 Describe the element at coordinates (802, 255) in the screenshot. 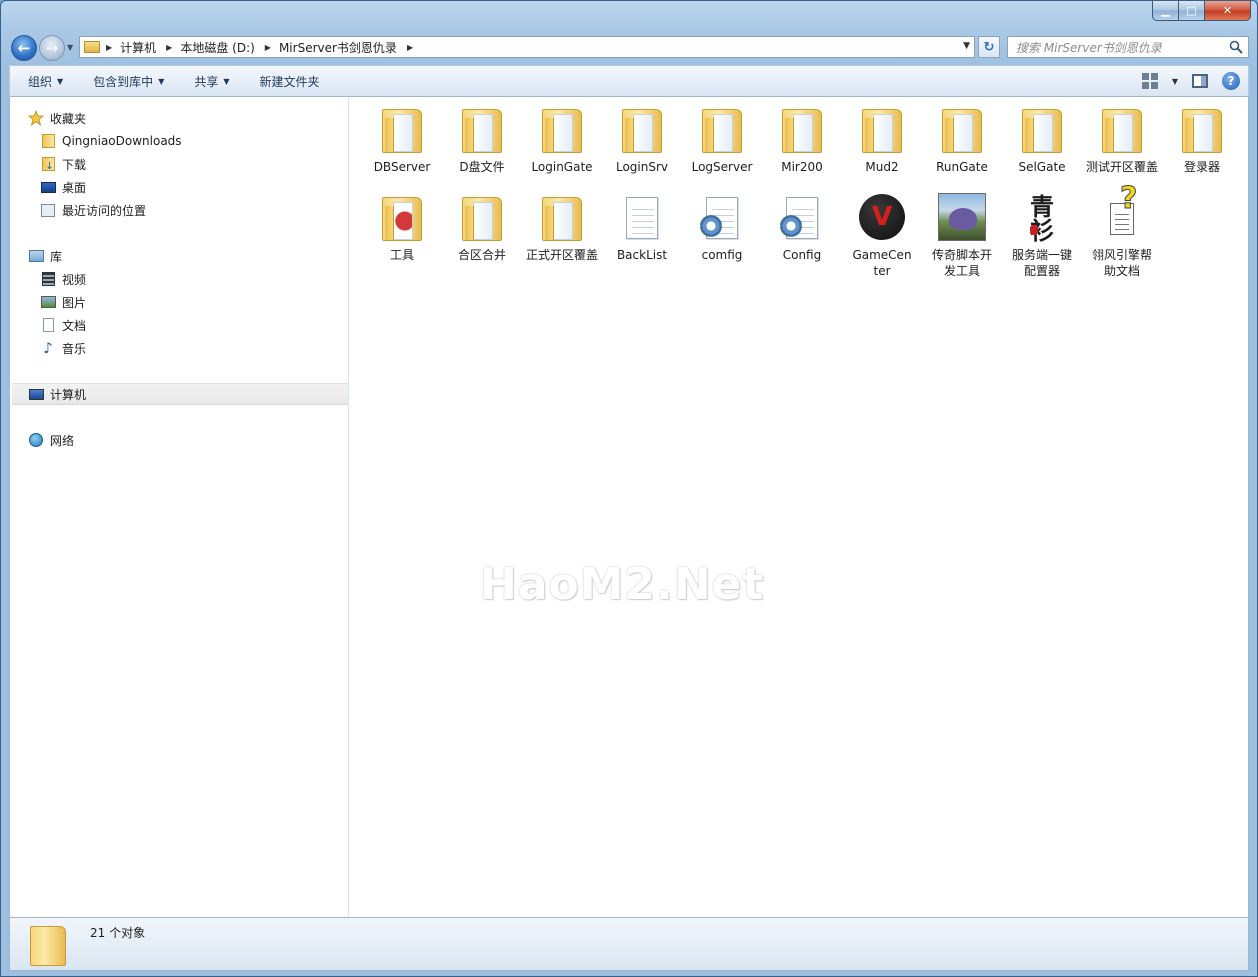

I see `file-name: Config` at that location.